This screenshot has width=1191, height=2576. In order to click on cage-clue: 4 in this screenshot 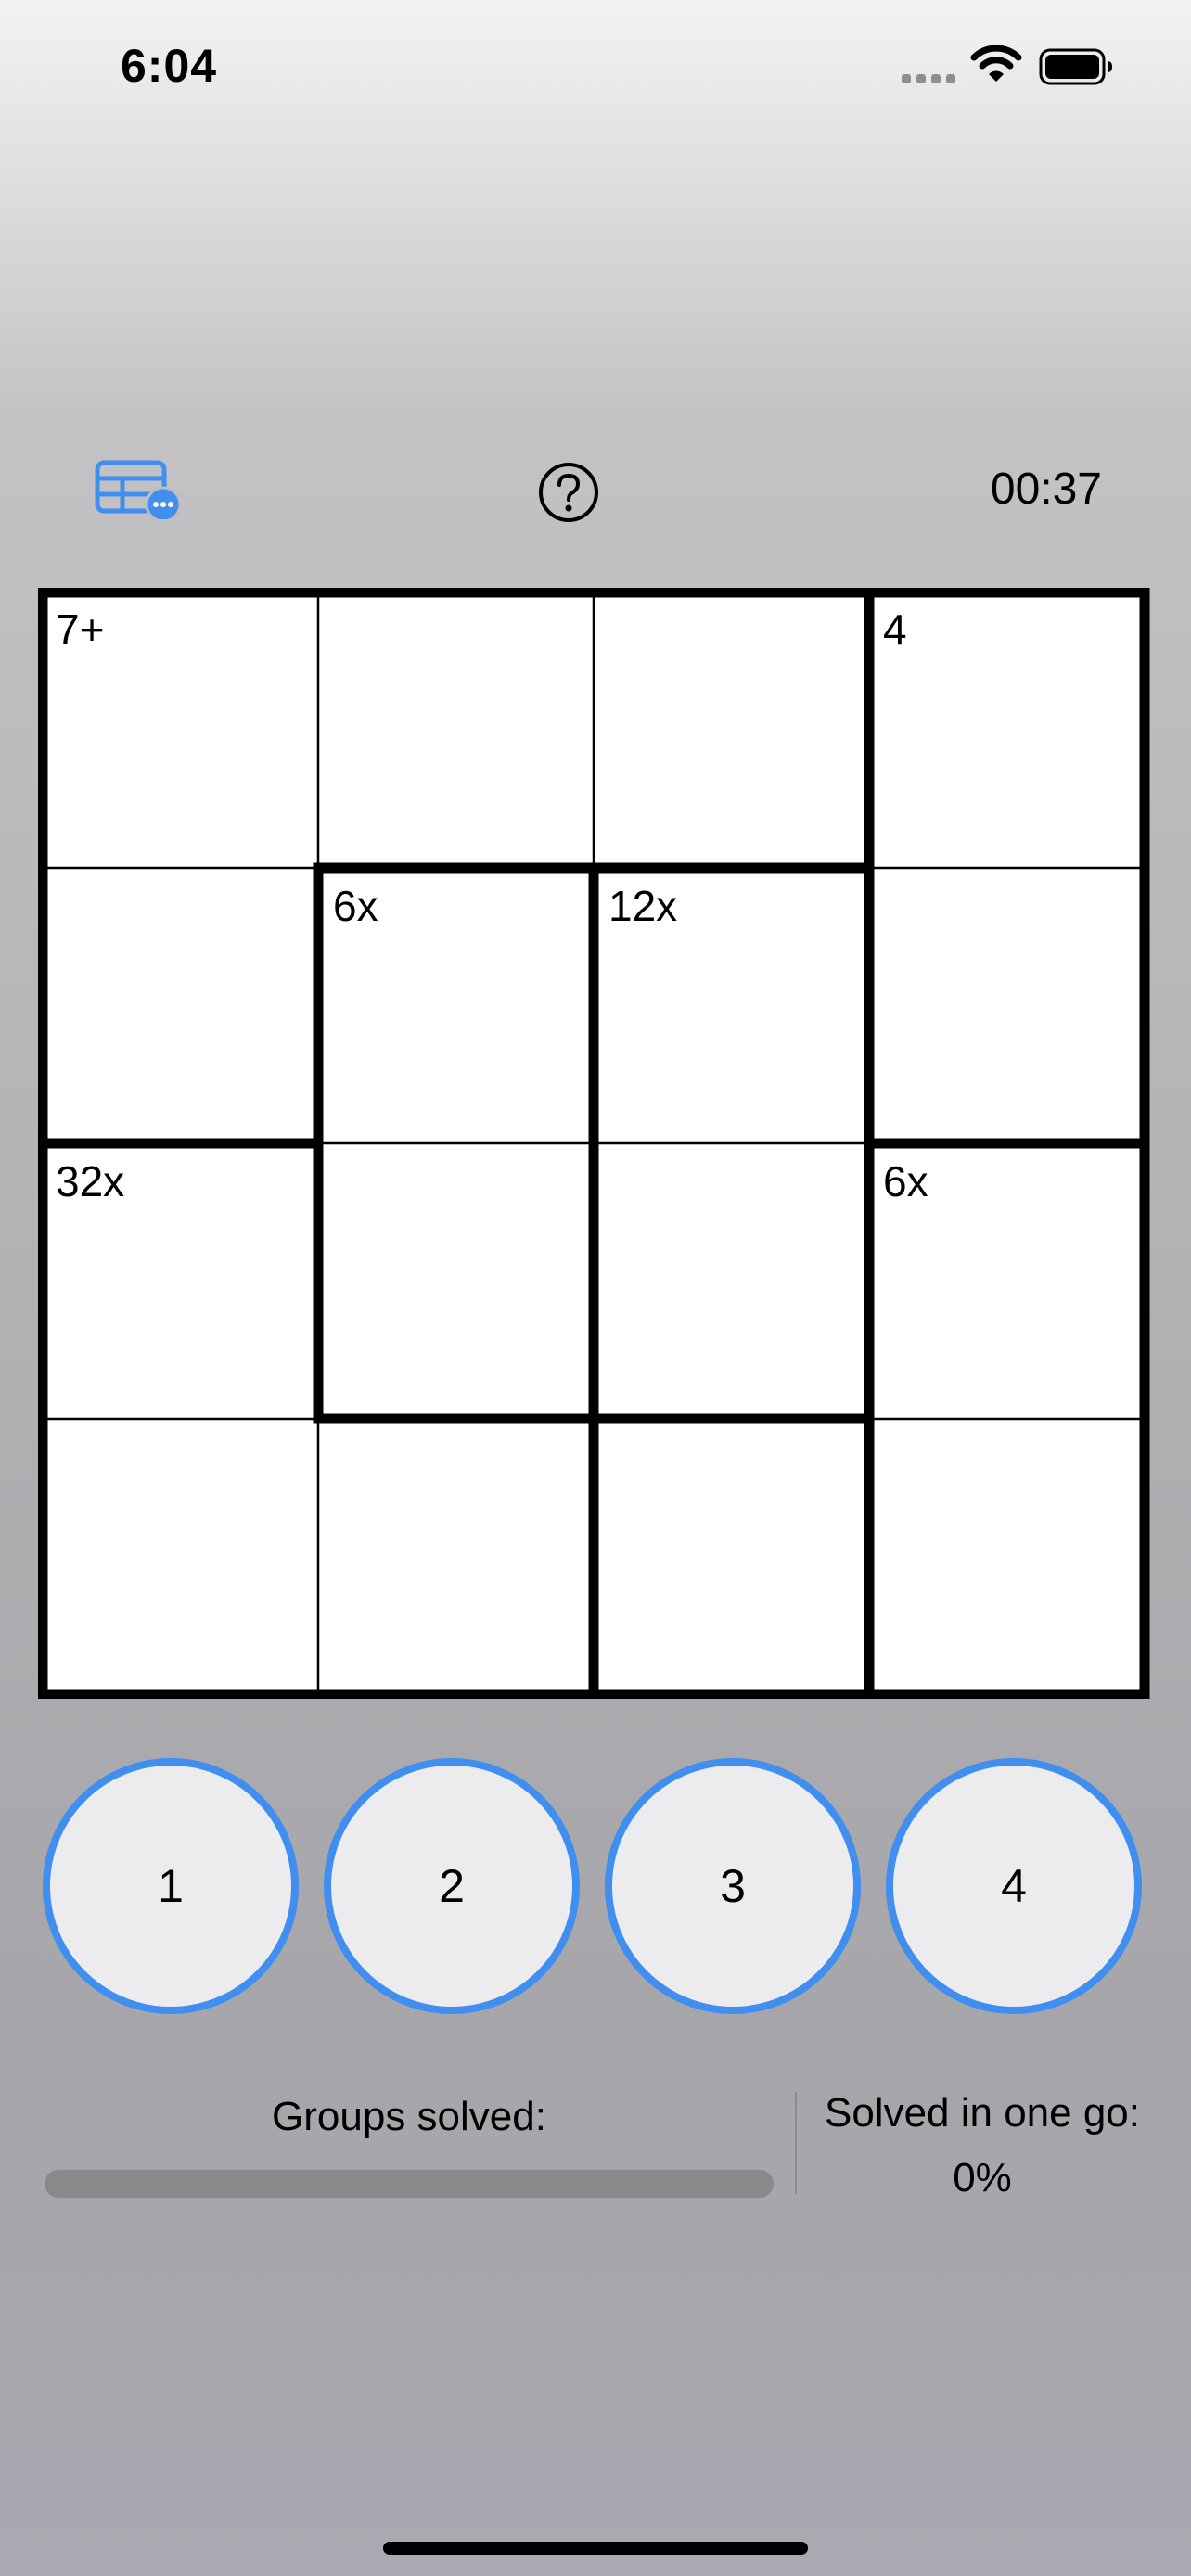, I will do `click(895, 630)`.